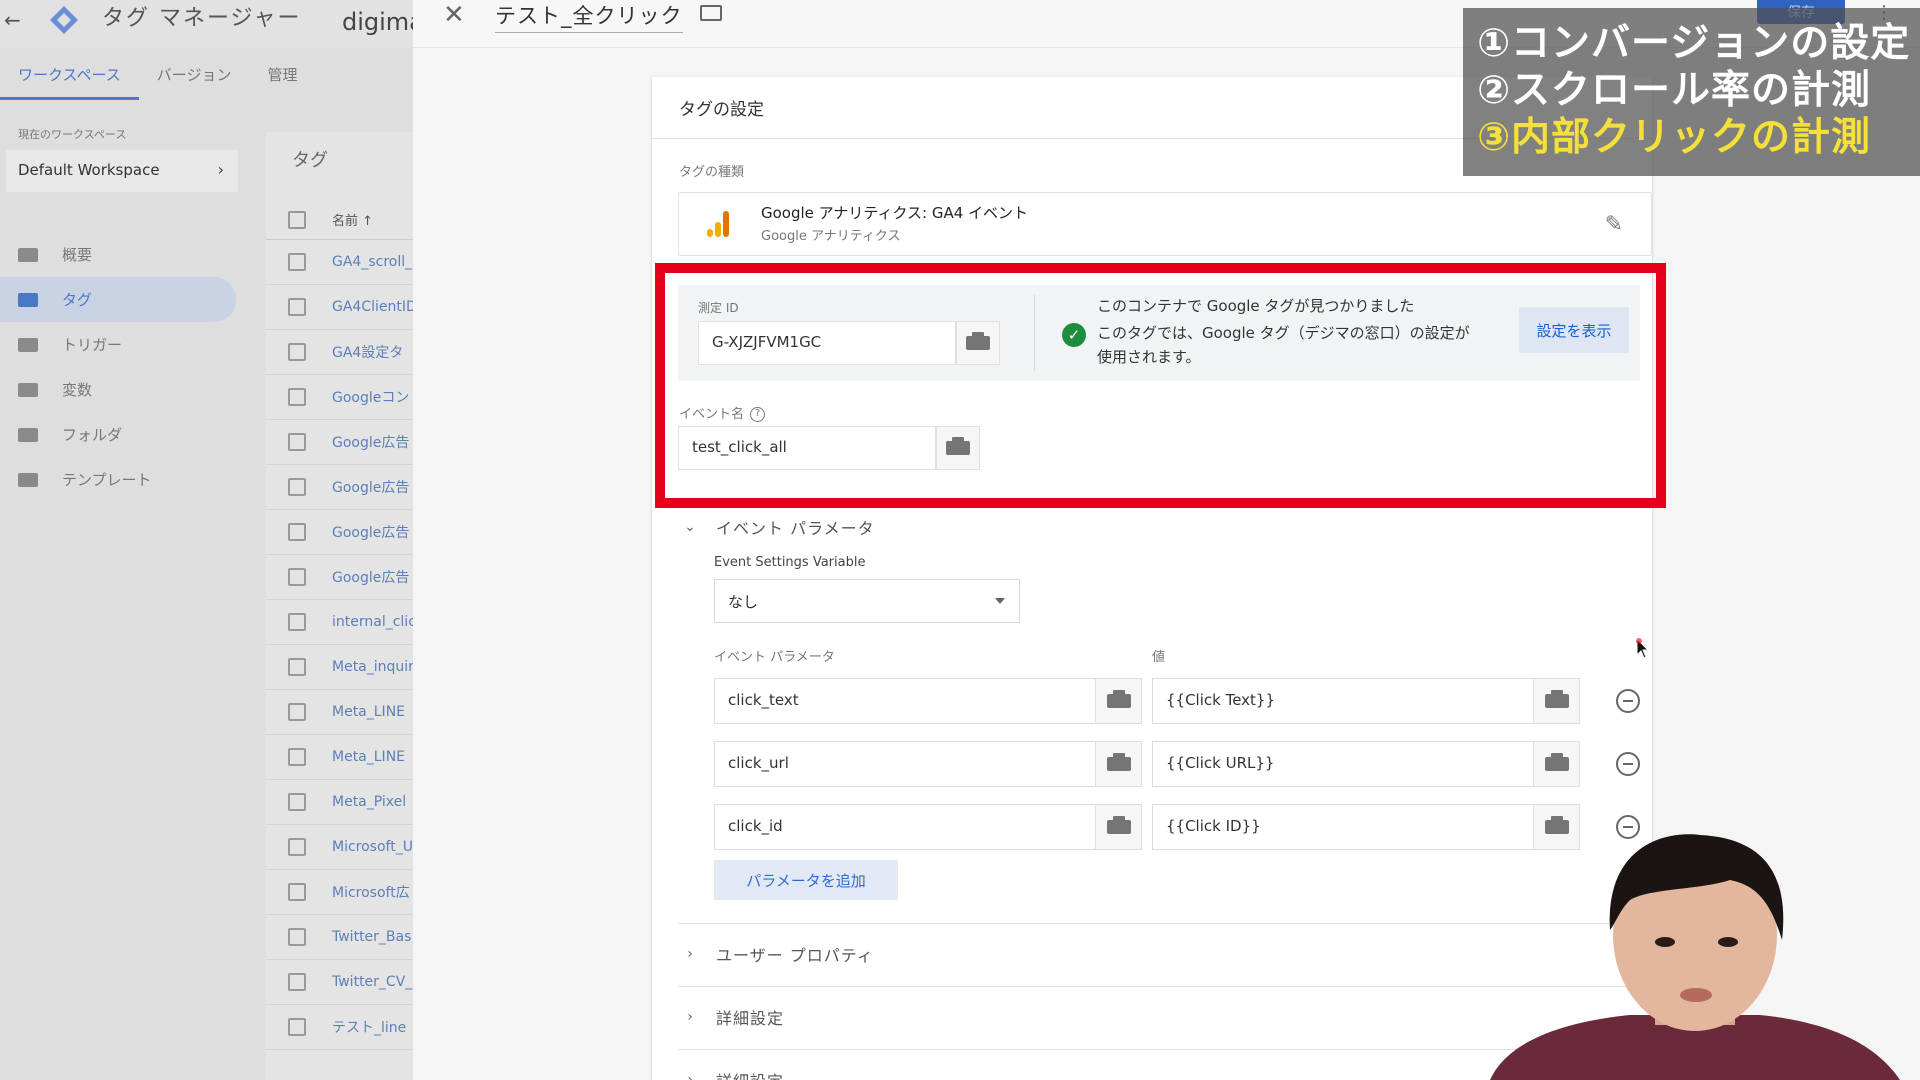  I want to click on sidebar-item-templates: テンプレート, so click(120, 479).